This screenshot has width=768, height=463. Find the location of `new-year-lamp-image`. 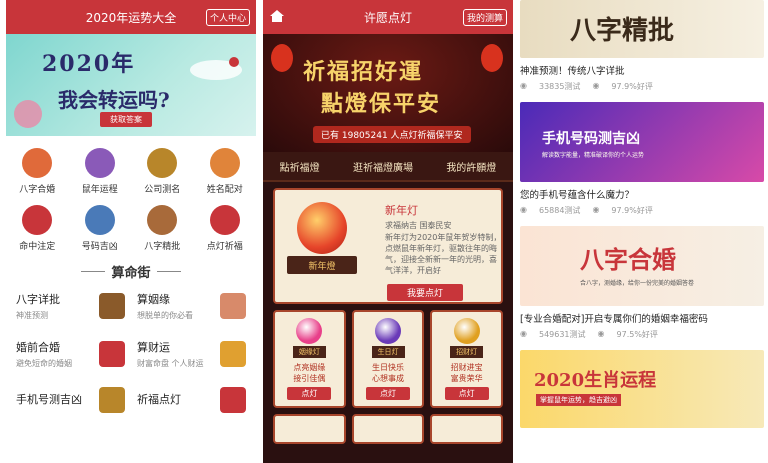

new-year-lamp-image is located at coordinates (322, 228).